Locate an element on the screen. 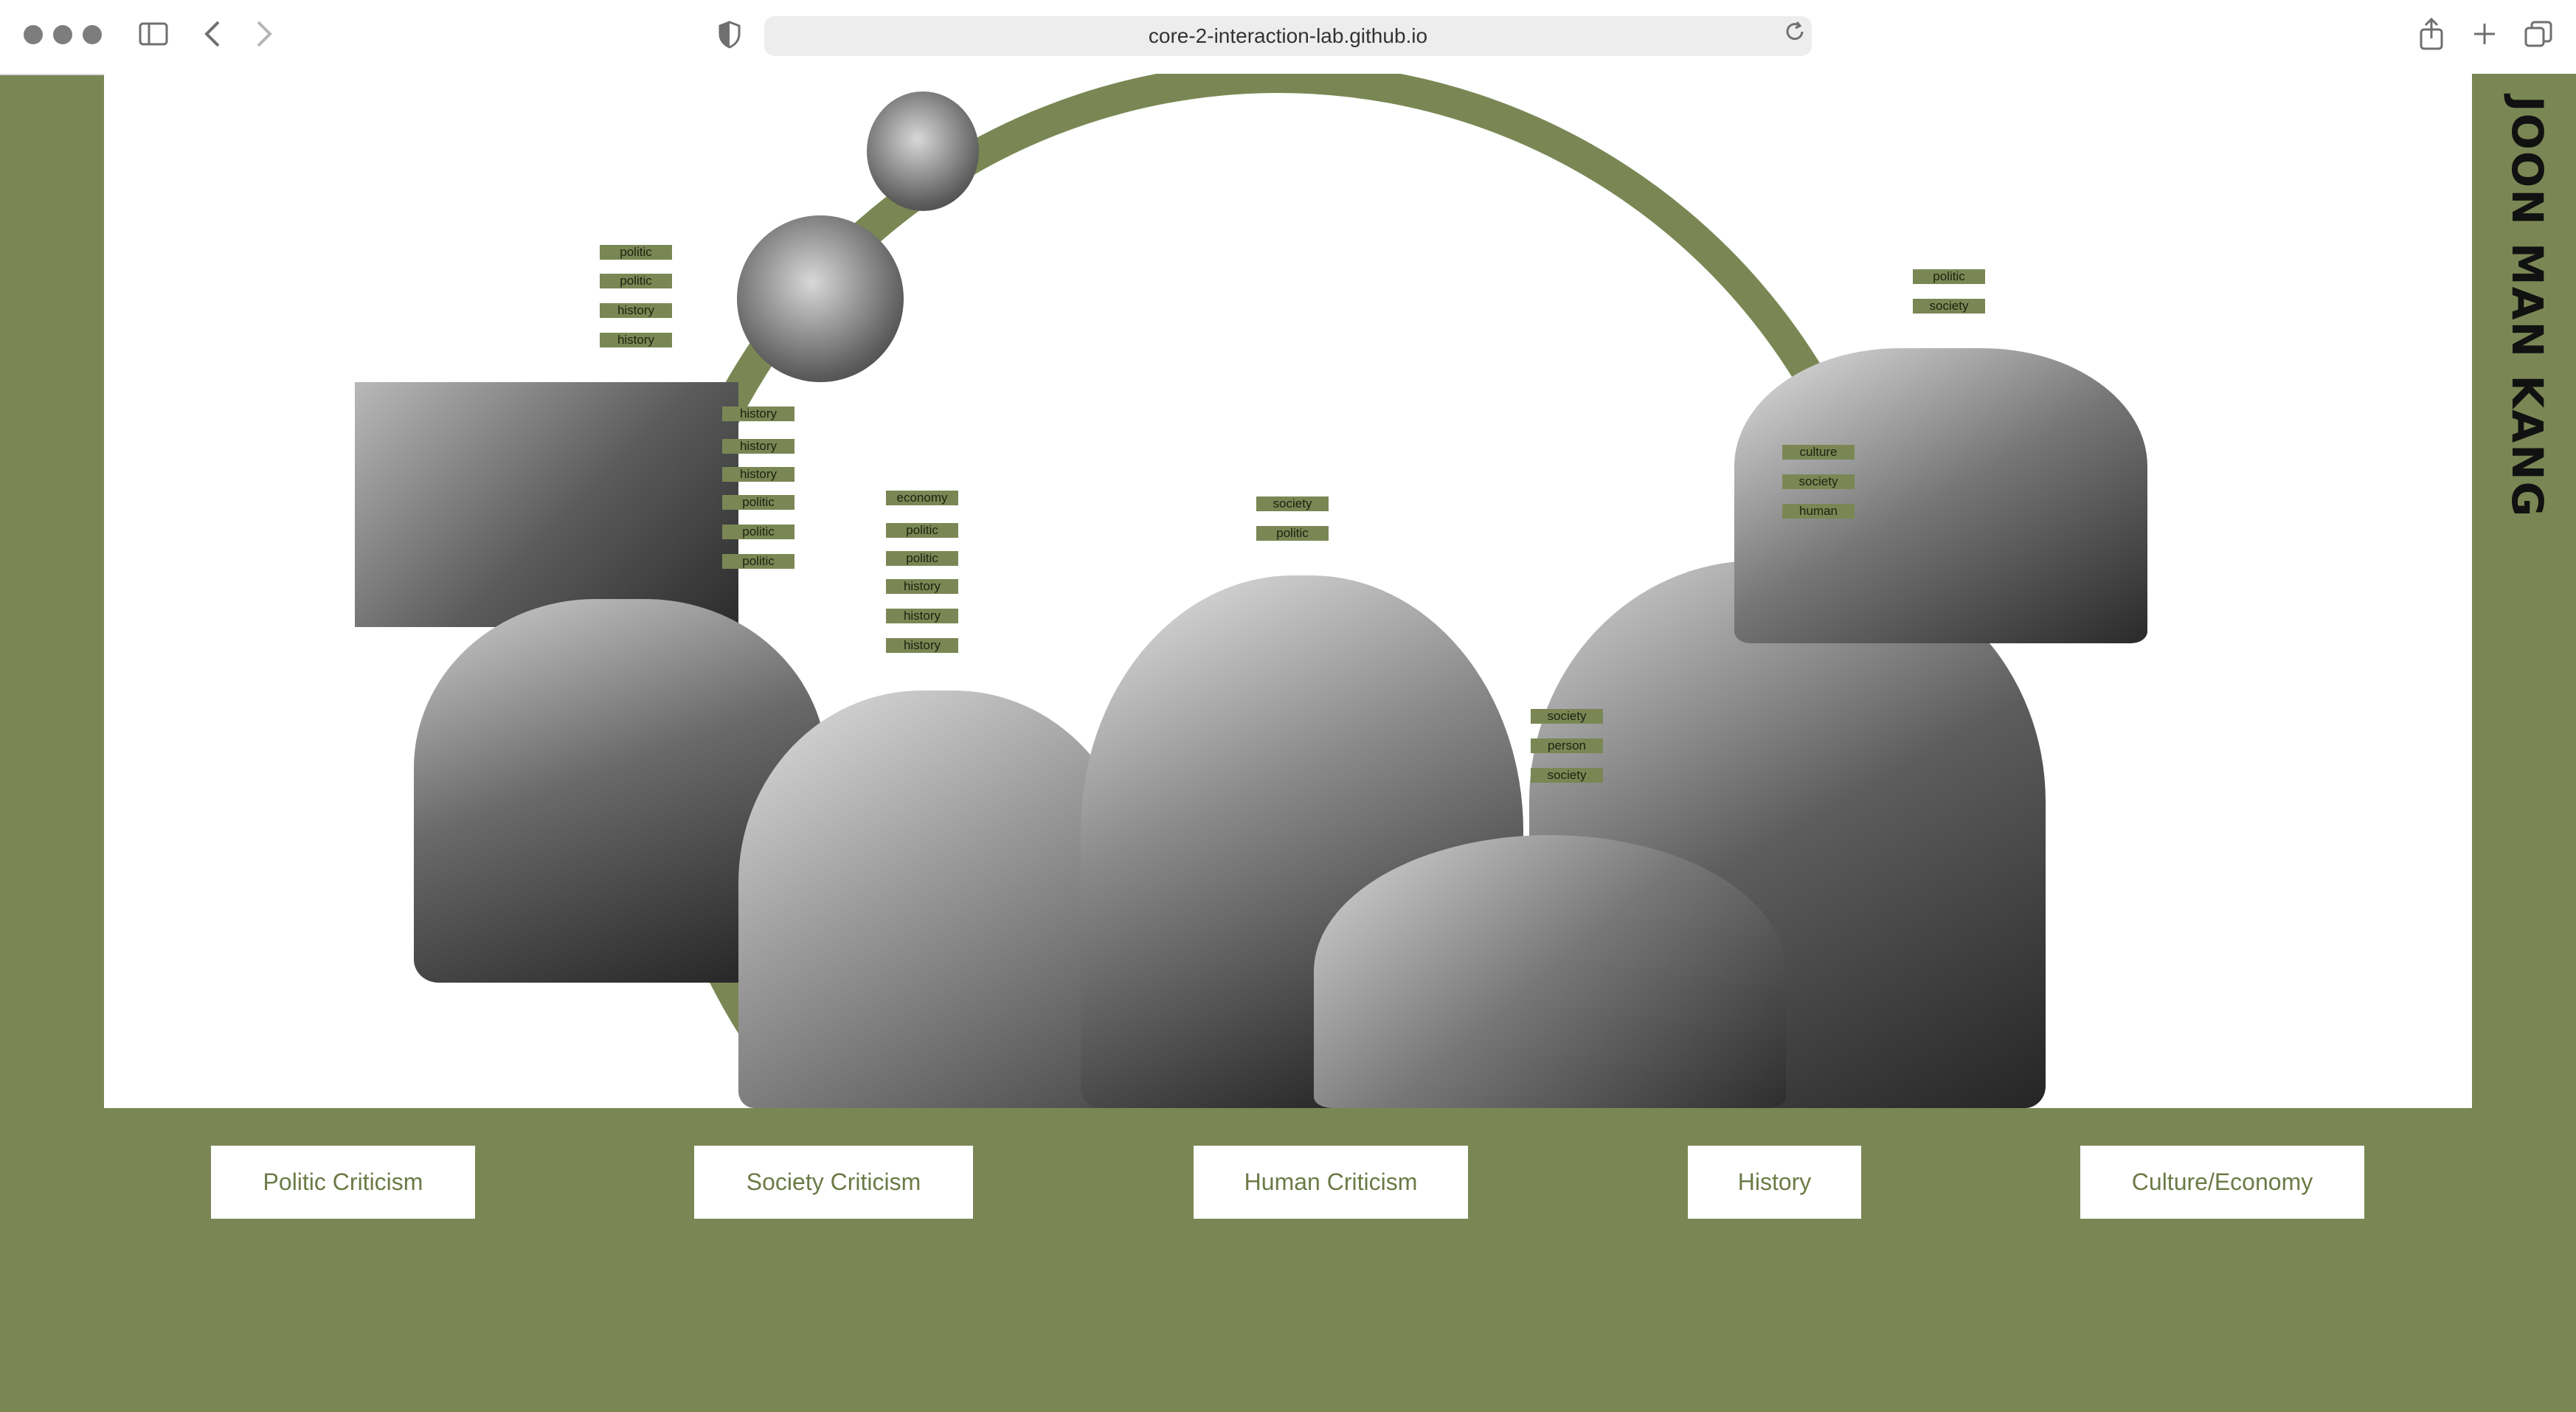 The image size is (2576, 1412). cheering-man-photo is located at coordinates (1941, 496).